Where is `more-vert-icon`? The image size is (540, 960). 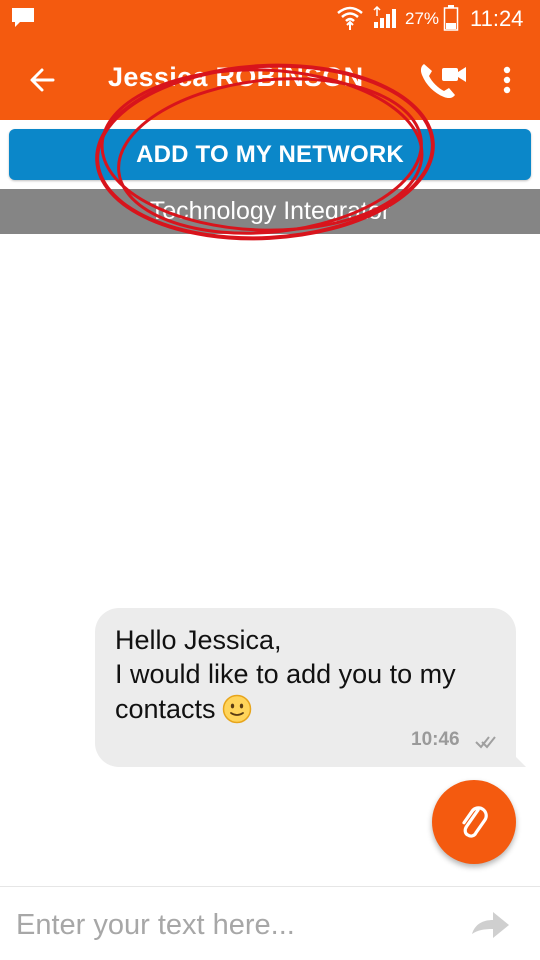
more-vert-icon is located at coordinates (507, 80).